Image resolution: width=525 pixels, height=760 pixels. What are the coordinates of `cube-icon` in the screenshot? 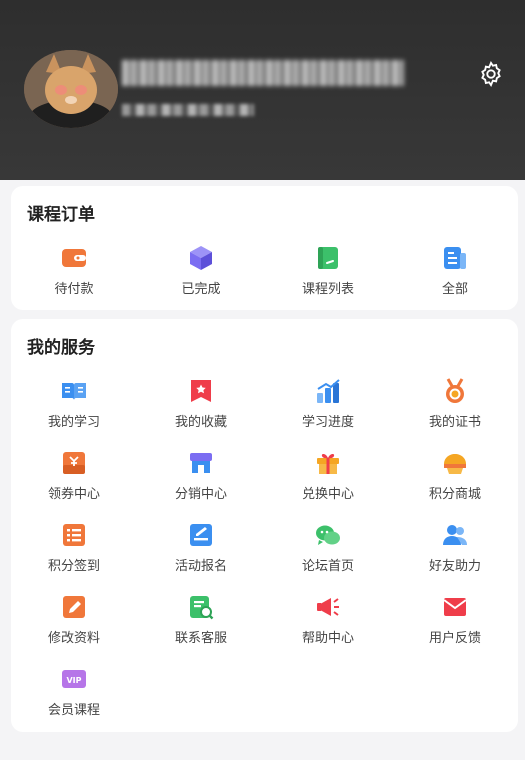 It's located at (201, 258).